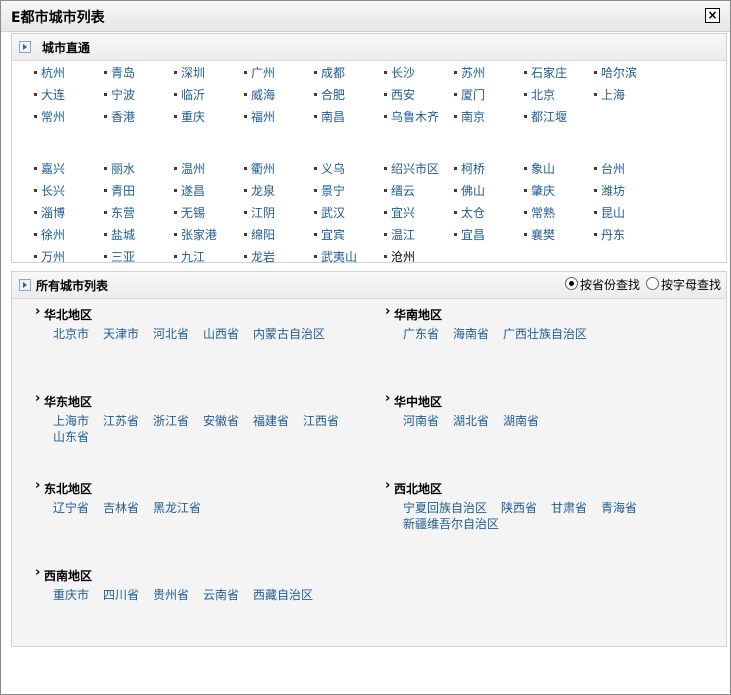  What do you see at coordinates (119, 116) in the screenshot?
I see `city-link: 香港` at bounding box center [119, 116].